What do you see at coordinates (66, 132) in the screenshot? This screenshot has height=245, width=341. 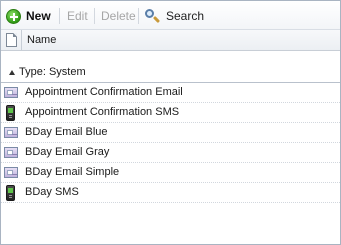 I see `list-item-label: BDay Email Blue` at bounding box center [66, 132].